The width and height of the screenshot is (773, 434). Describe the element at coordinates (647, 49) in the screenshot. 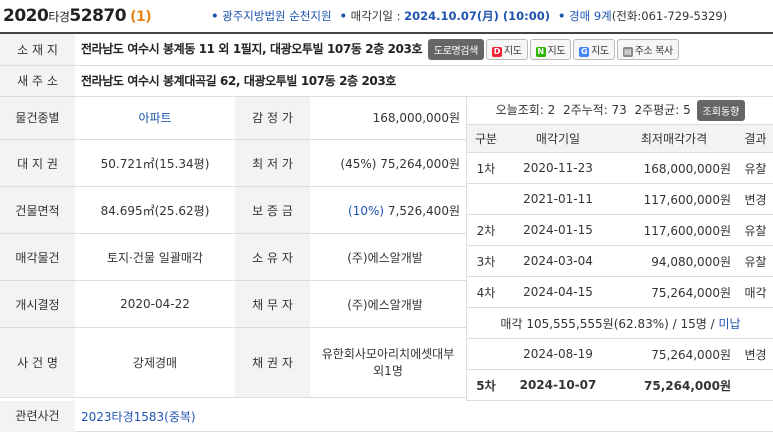

I see `copy-address-button: ▤ 주소 복사` at that location.